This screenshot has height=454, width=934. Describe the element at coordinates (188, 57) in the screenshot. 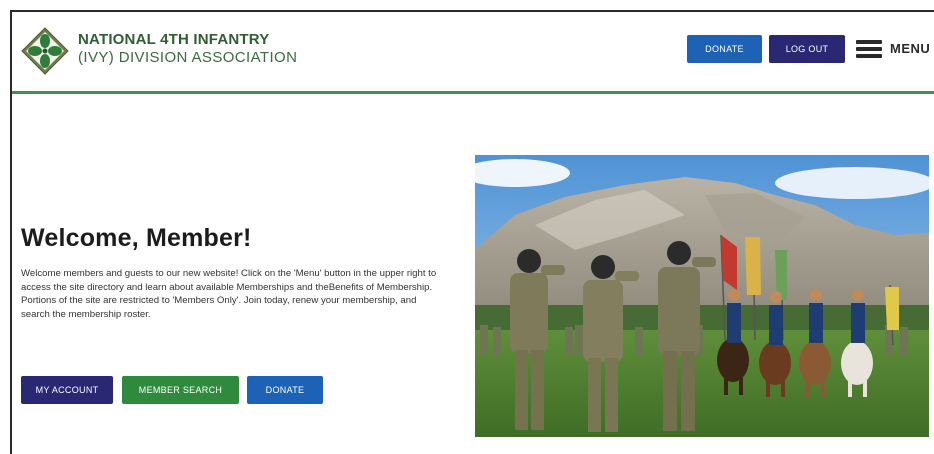

I see `org-name-line2: (IVY) DIVISION ASSOCIATION` at that location.